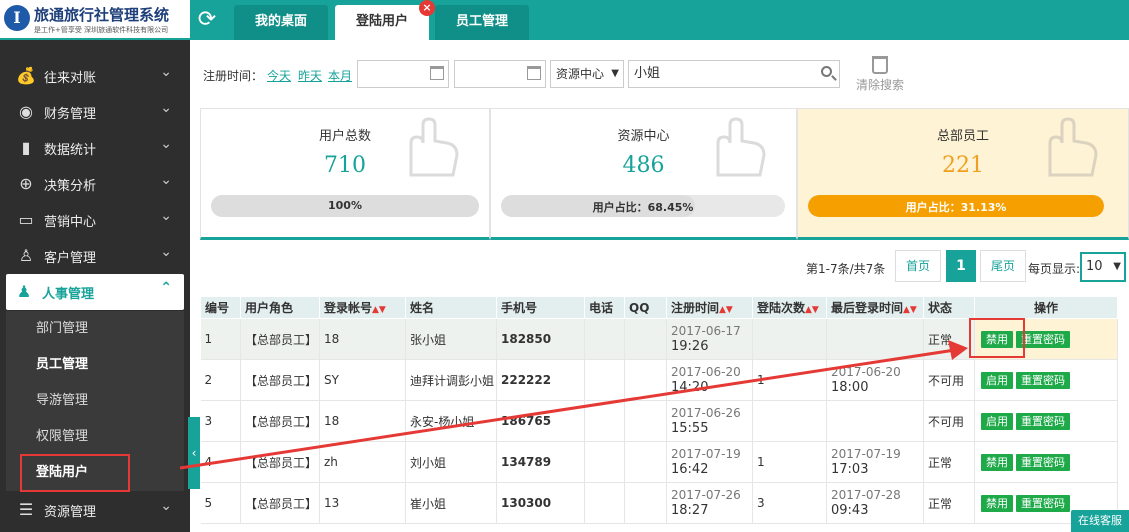 The height and width of the screenshot is (532, 1129). What do you see at coordinates (734, 74) in the screenshot?
I see `search-input: 小姐` at bounding box center [734, 74].